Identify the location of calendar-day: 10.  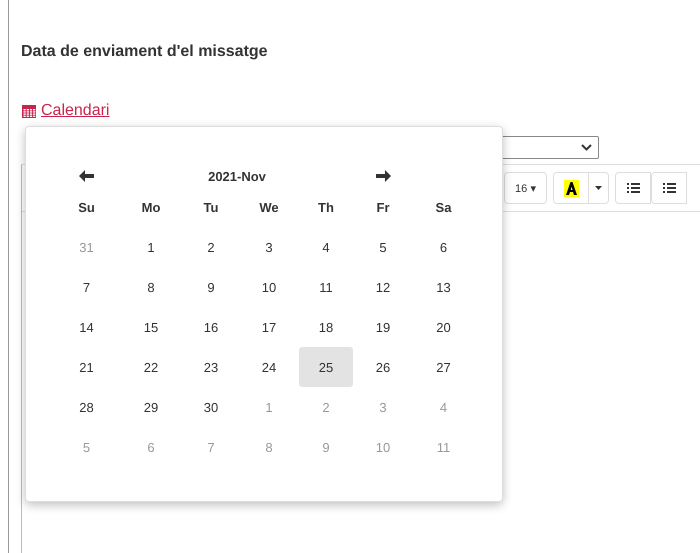
(269, 287).